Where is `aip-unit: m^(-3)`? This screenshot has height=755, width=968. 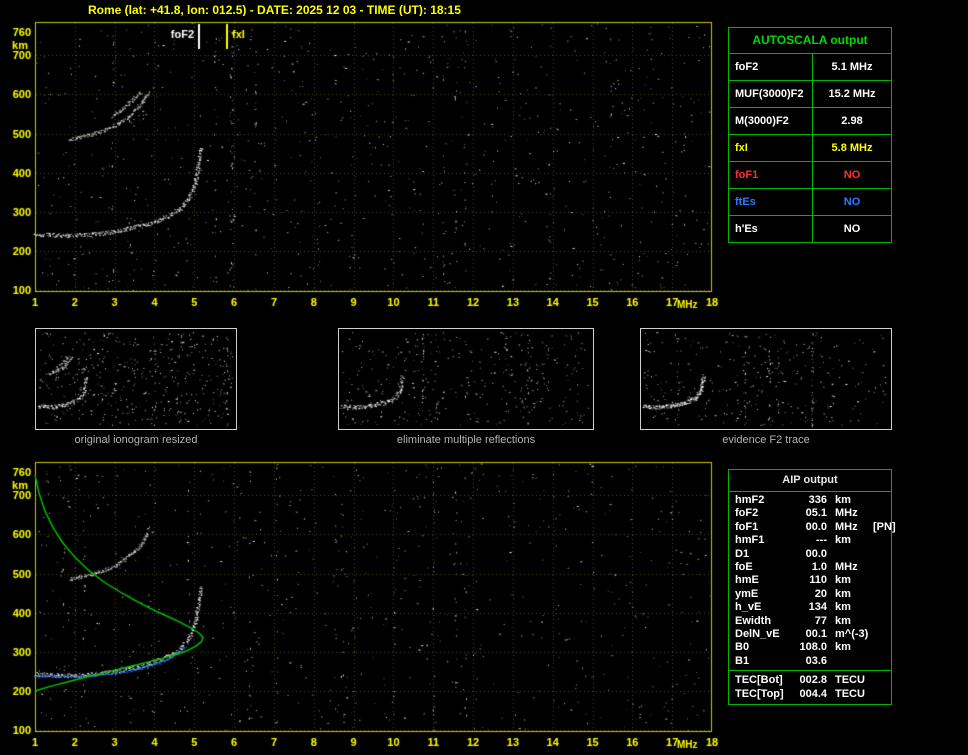 aip-unit: m^(-3) is located at coordinates (852, 634).